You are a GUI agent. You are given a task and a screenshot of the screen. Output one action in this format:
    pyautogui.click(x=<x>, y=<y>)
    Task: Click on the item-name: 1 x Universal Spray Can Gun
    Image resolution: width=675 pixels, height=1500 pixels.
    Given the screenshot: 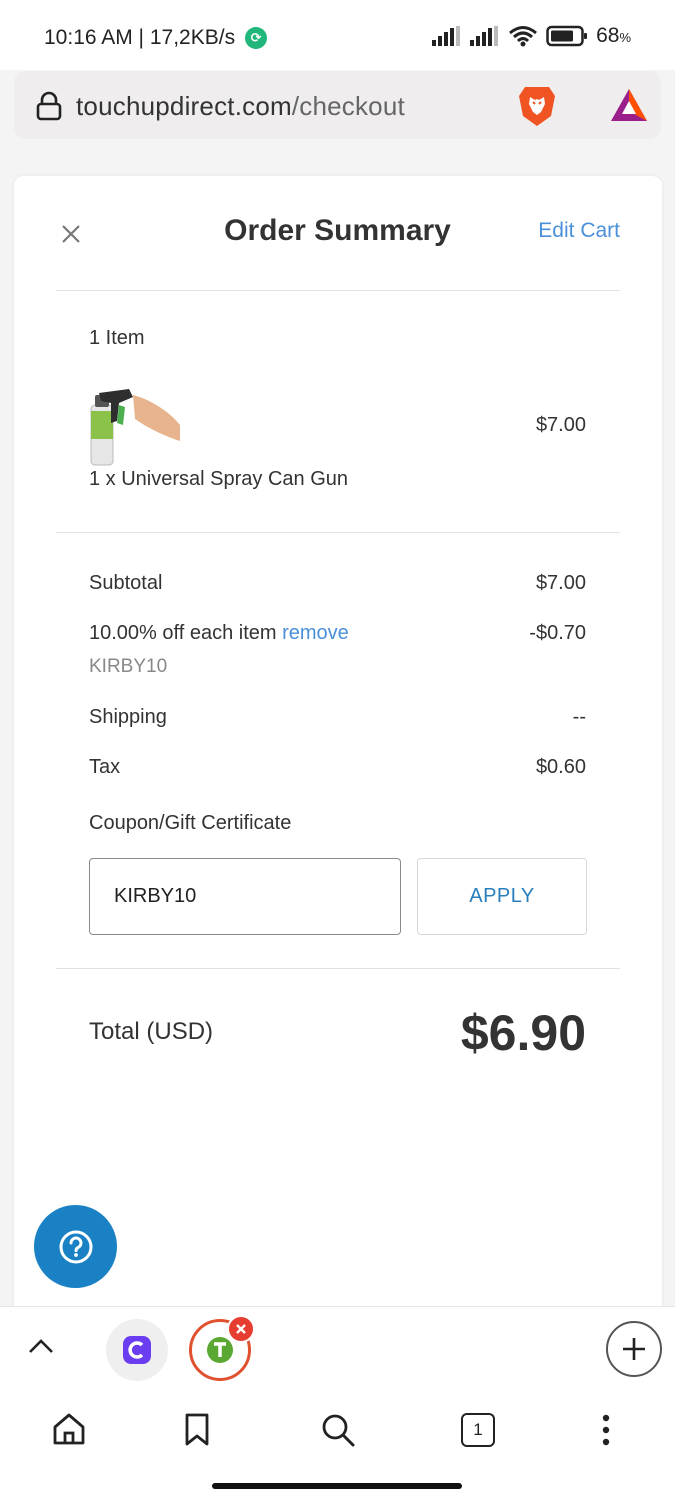 What is the action you would take?
    pyautogui.click(x=219, y=479)
    